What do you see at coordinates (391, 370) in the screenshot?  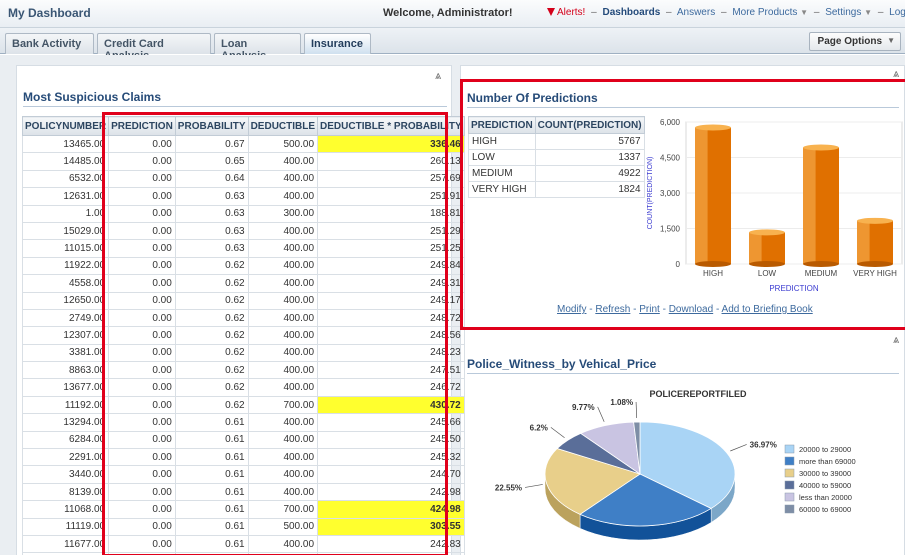 I see `table-cell: 247.51` at bounding box center [391, 370].